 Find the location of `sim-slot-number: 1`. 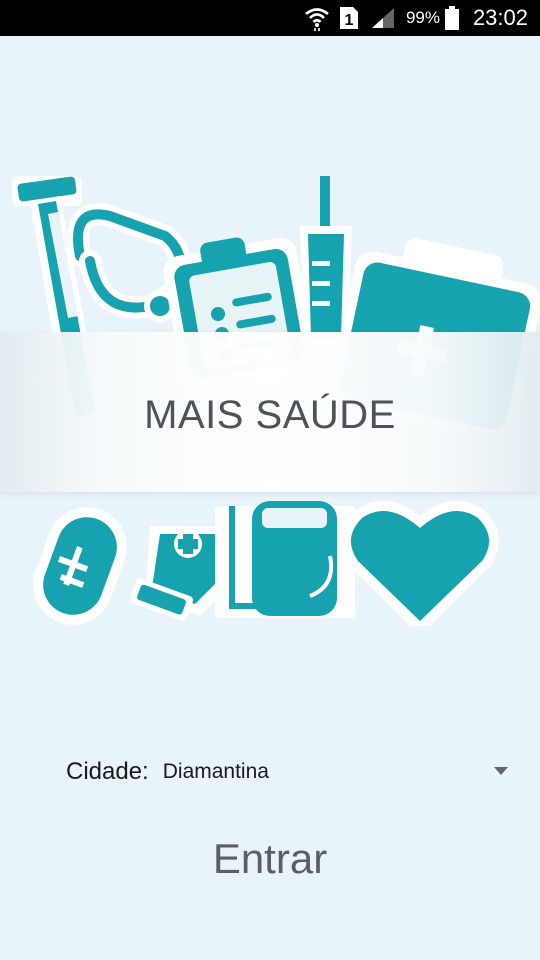

sim-slot-number: 1 is located at coordinates (349, 20).